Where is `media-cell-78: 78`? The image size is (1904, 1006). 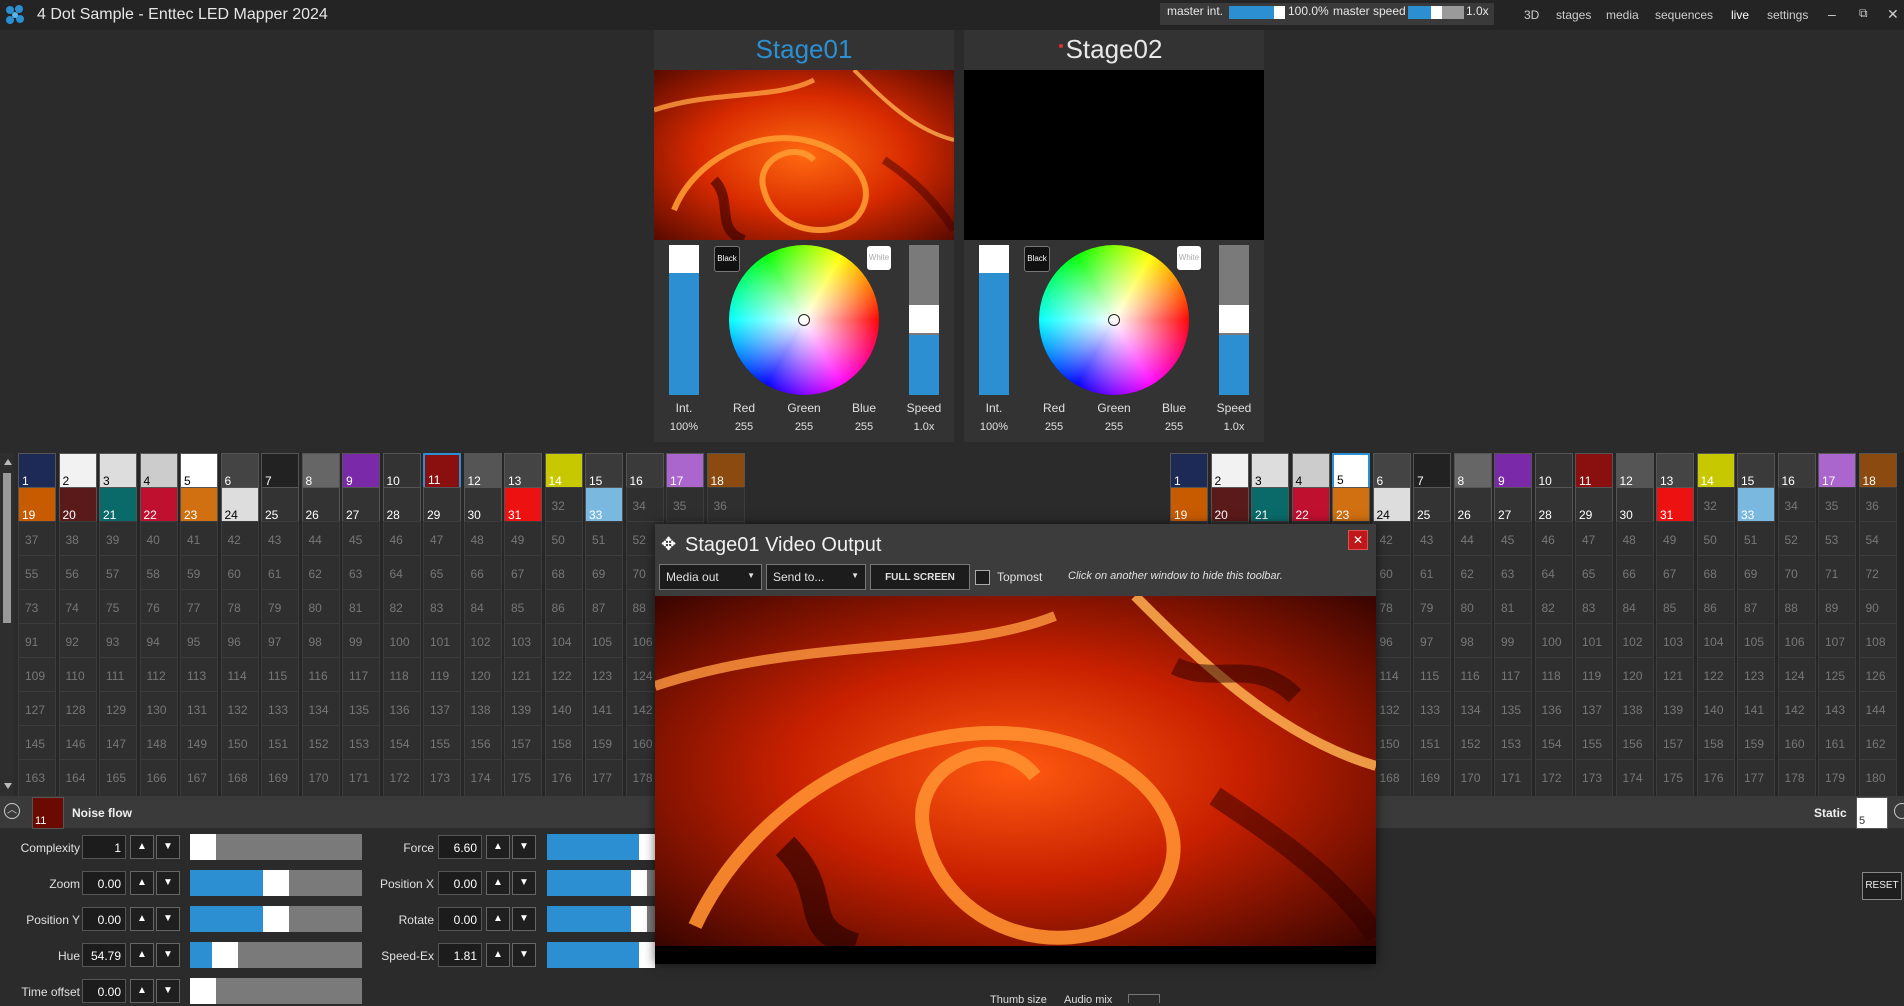 media-cell-78: 78 is located at coordinates (1391, 608).